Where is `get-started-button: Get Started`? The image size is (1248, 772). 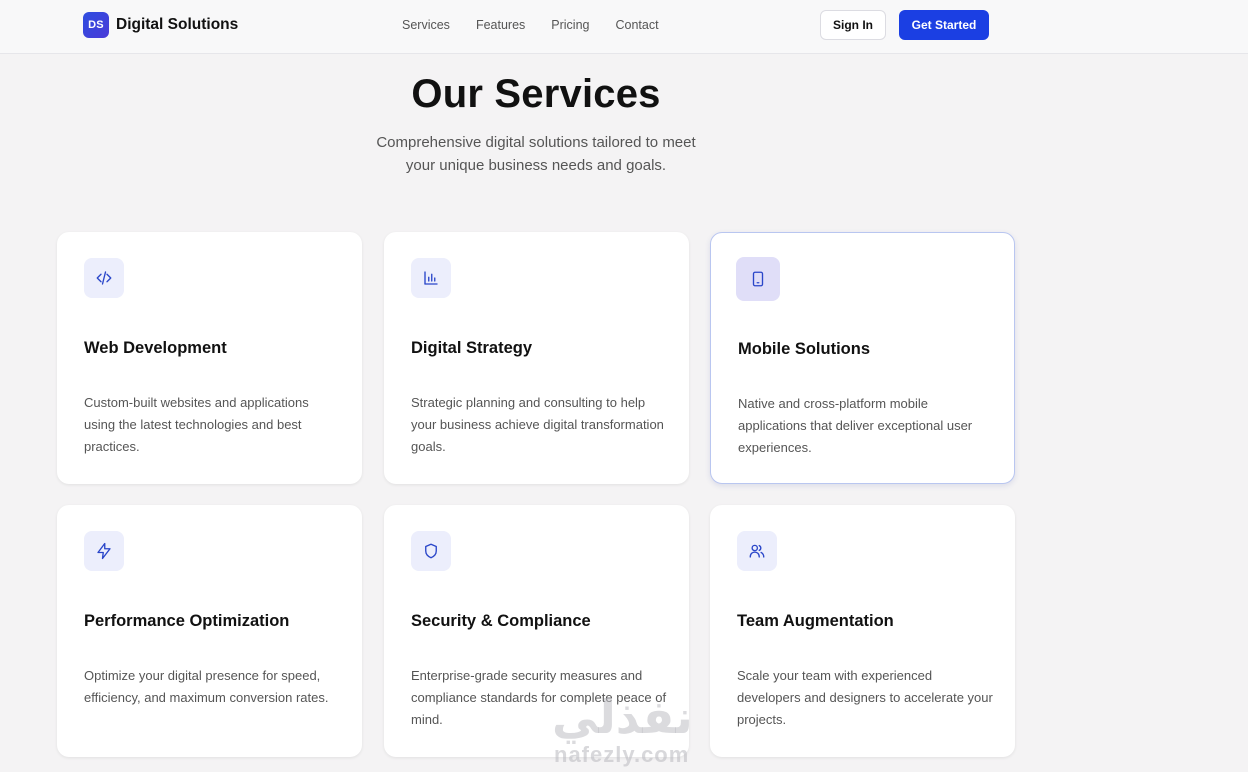 get-started-button: Get Started is located at coordinates (944, 25).